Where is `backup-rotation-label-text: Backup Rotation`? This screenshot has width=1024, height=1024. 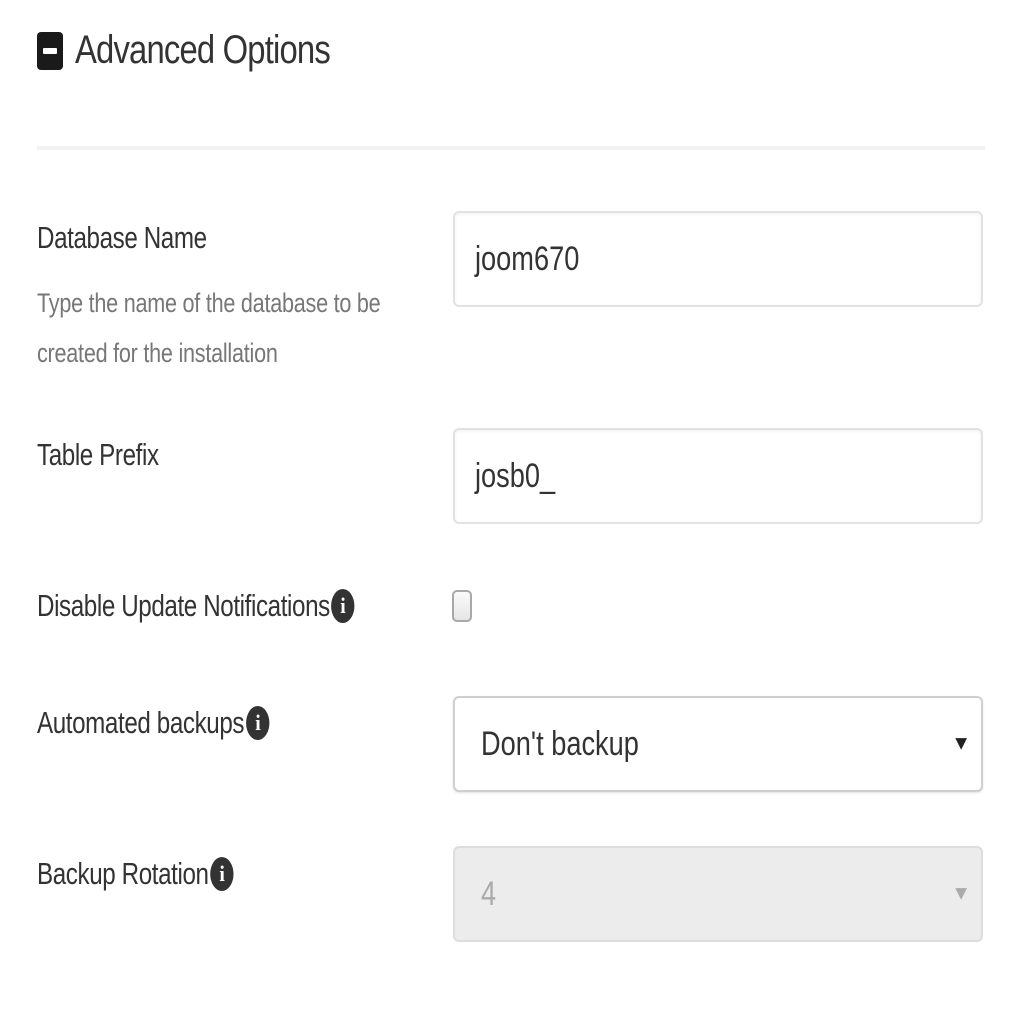 backup-rotation-label-text: Backup Rotation is located at coordinates (123, 873).